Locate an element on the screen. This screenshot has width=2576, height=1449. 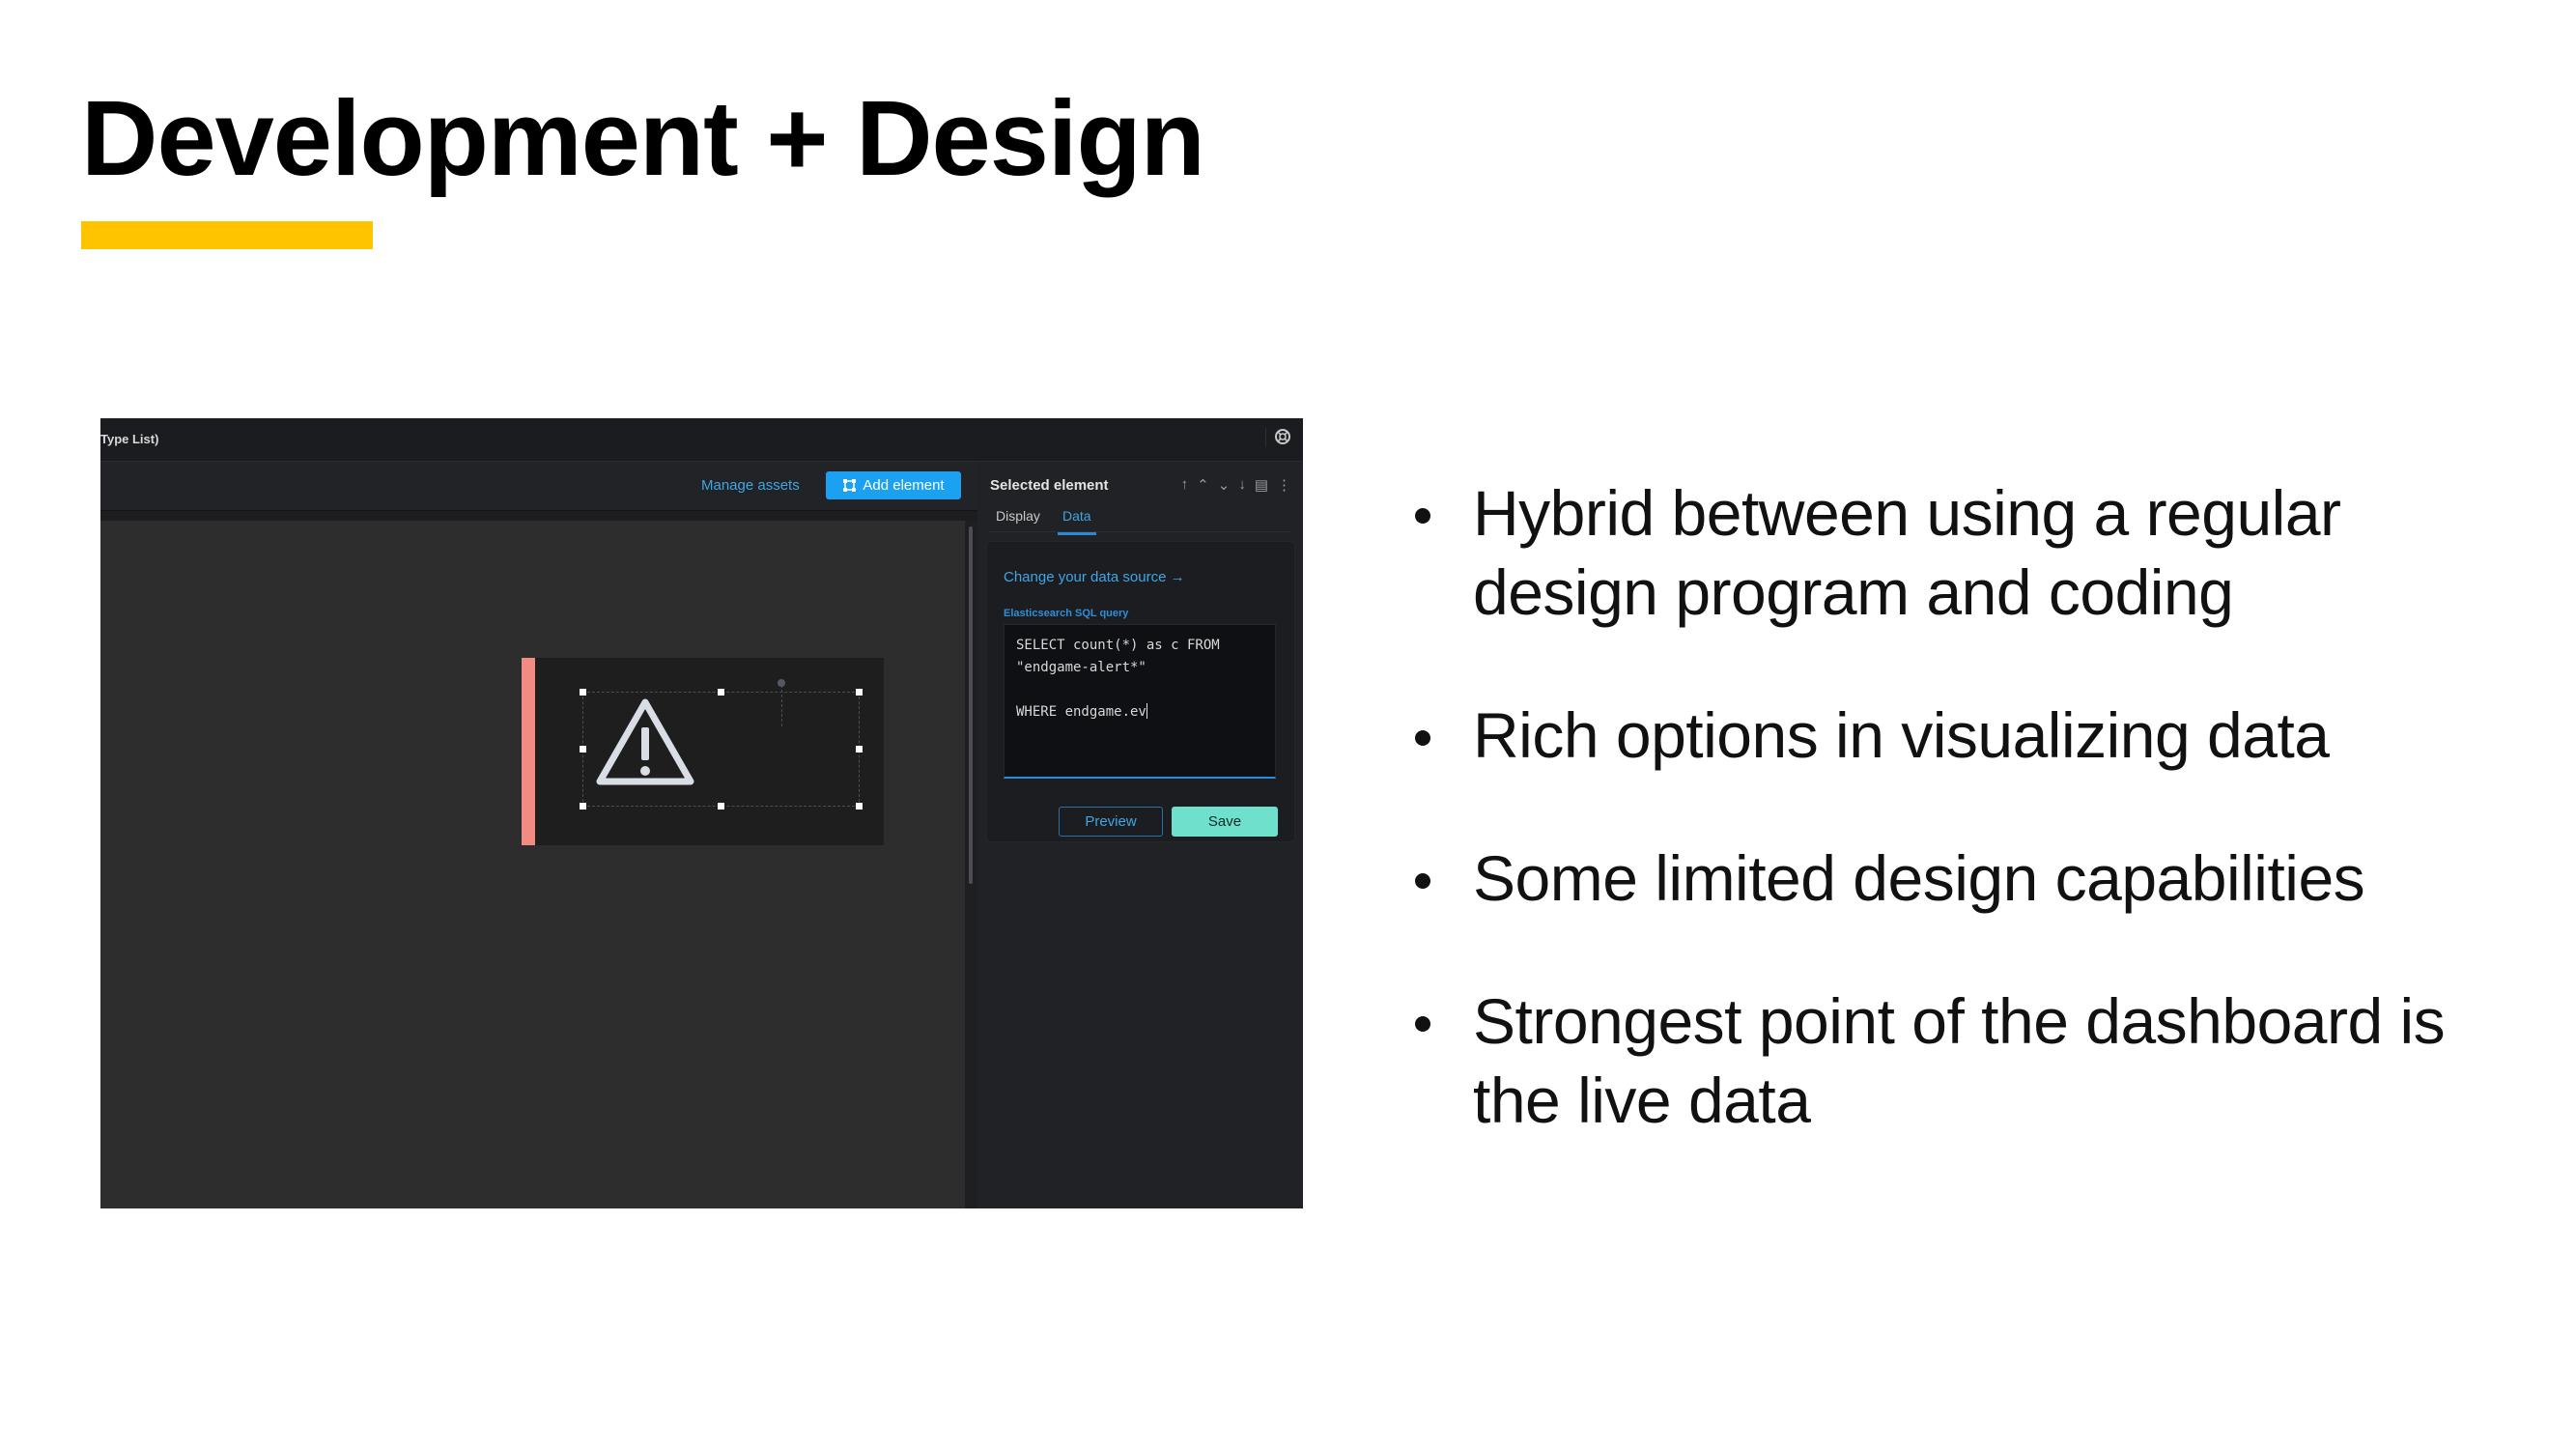
element-frame-icon is located at coordinates (850, 485).